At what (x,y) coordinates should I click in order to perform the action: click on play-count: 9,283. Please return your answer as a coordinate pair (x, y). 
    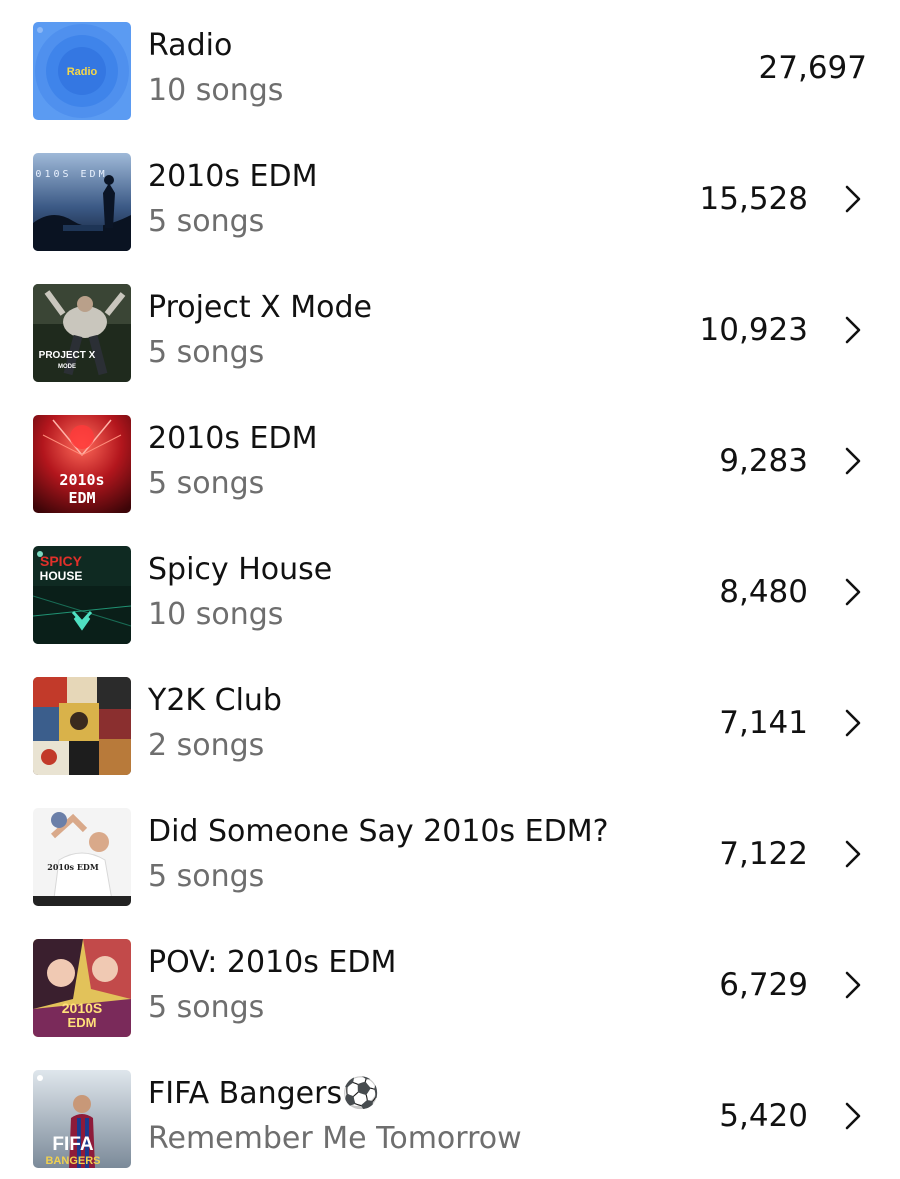
    Looking at the image, I should click on (763, 461).